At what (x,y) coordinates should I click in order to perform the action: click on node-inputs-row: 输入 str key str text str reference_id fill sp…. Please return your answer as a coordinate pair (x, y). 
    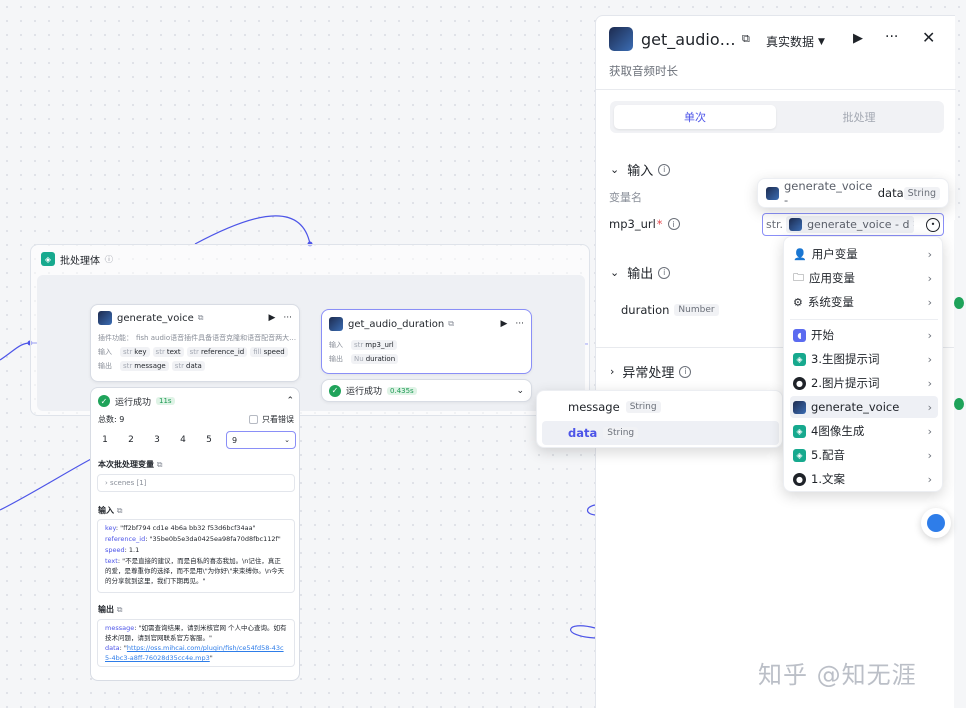
    Looking at the image, I should click on (195, 352).